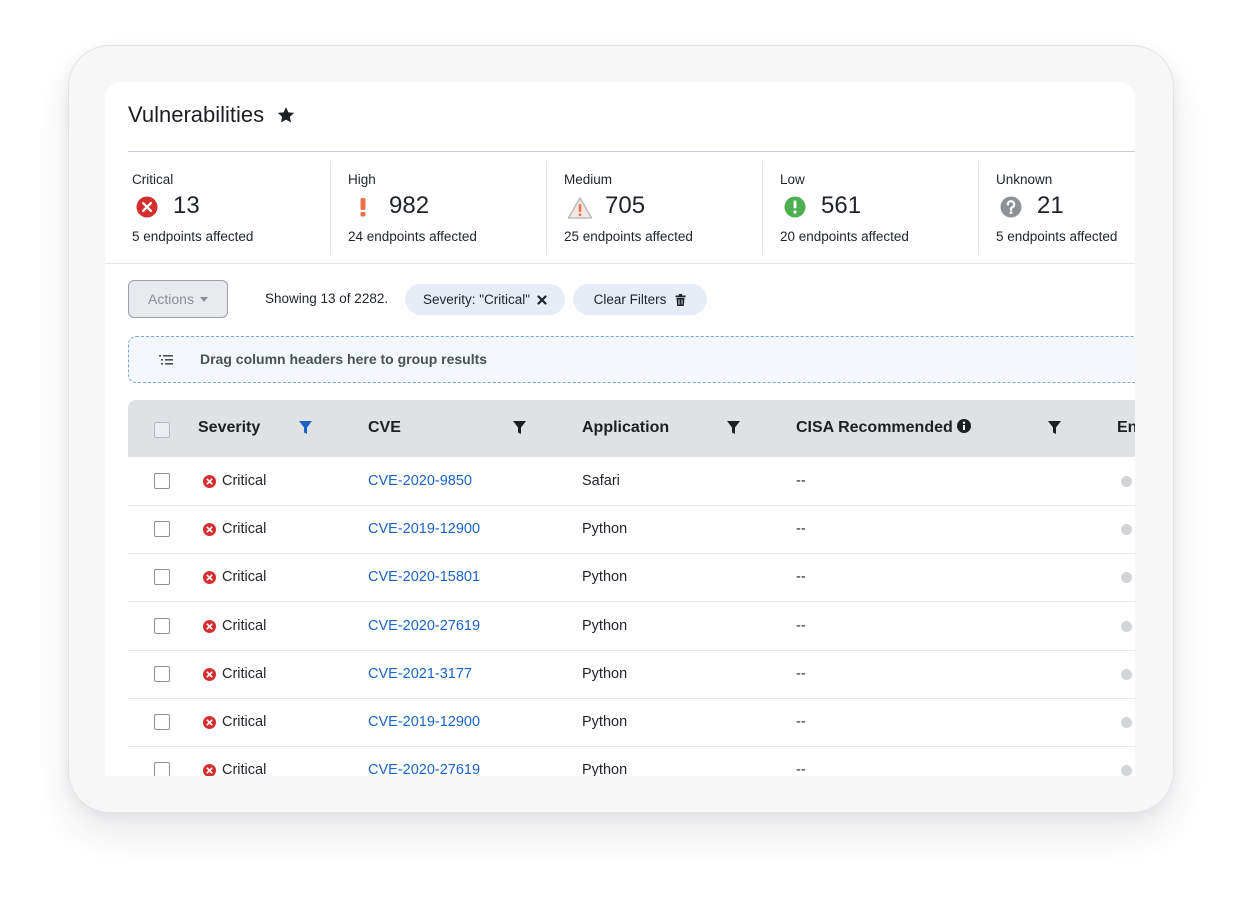 This screenshot has height=901, width=1239. I want to click on actions-dropdown: Actions, so click(178, 299).